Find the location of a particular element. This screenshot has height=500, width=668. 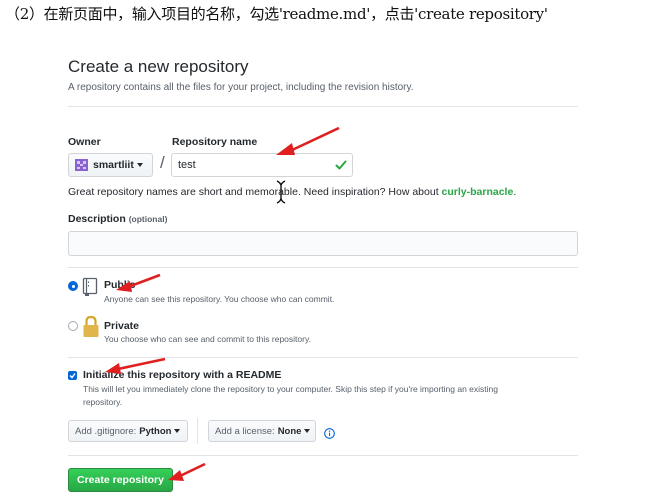

repo-book-icon is located at coordinates (90, 286).